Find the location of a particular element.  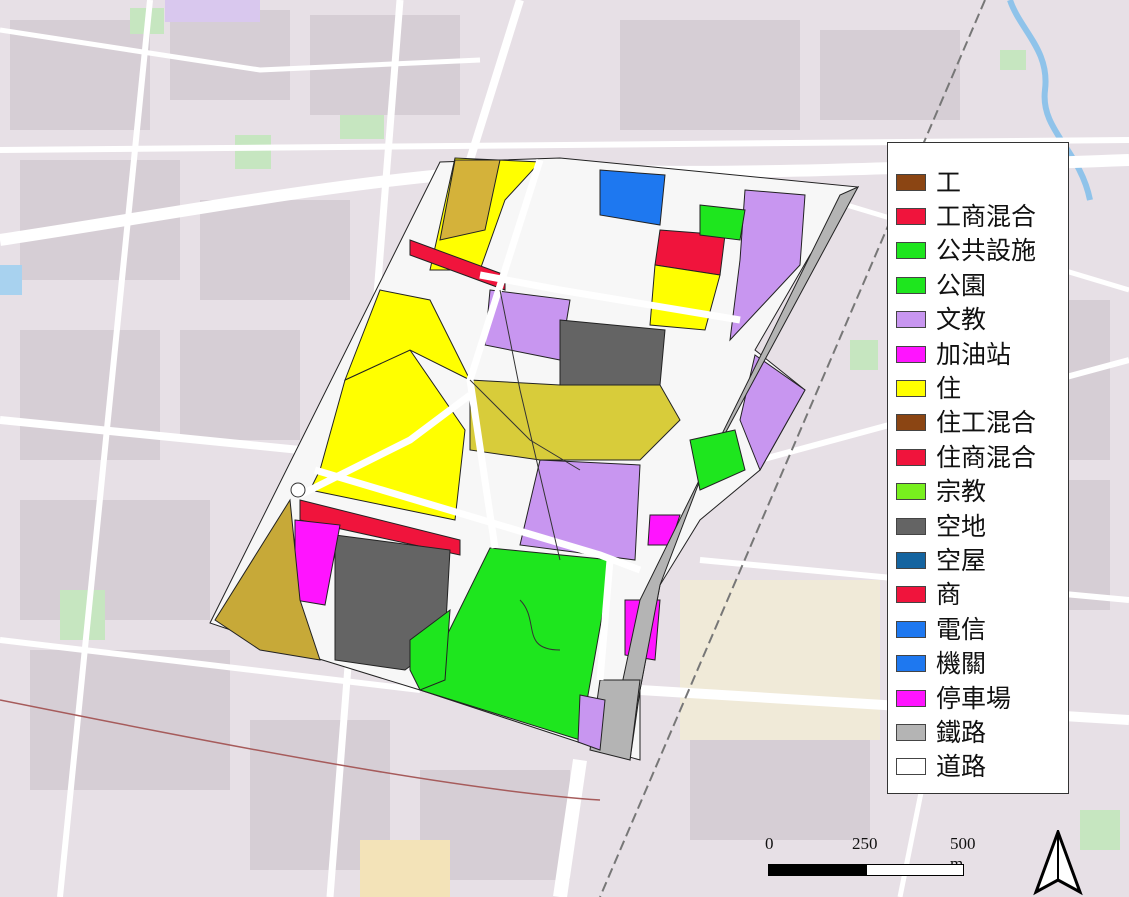

vacant-land-center is located at coordinates (612, 352).